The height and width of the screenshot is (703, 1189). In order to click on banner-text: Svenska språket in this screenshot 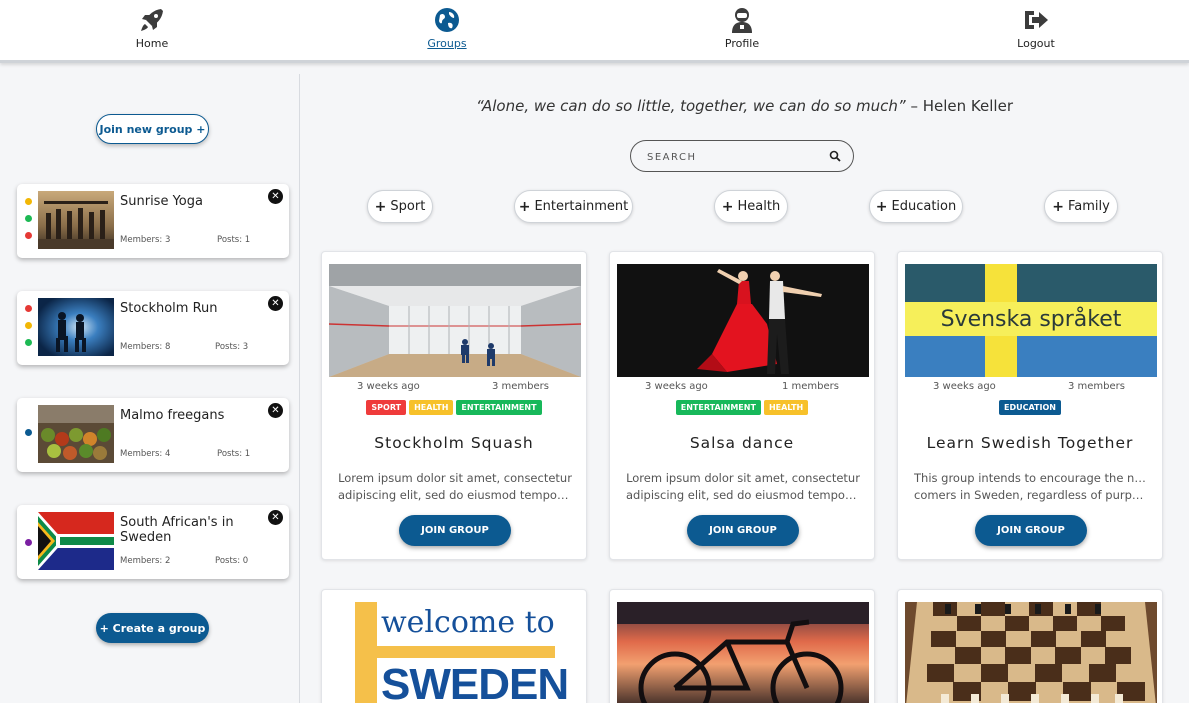, I will do `click(1031, 319)`.